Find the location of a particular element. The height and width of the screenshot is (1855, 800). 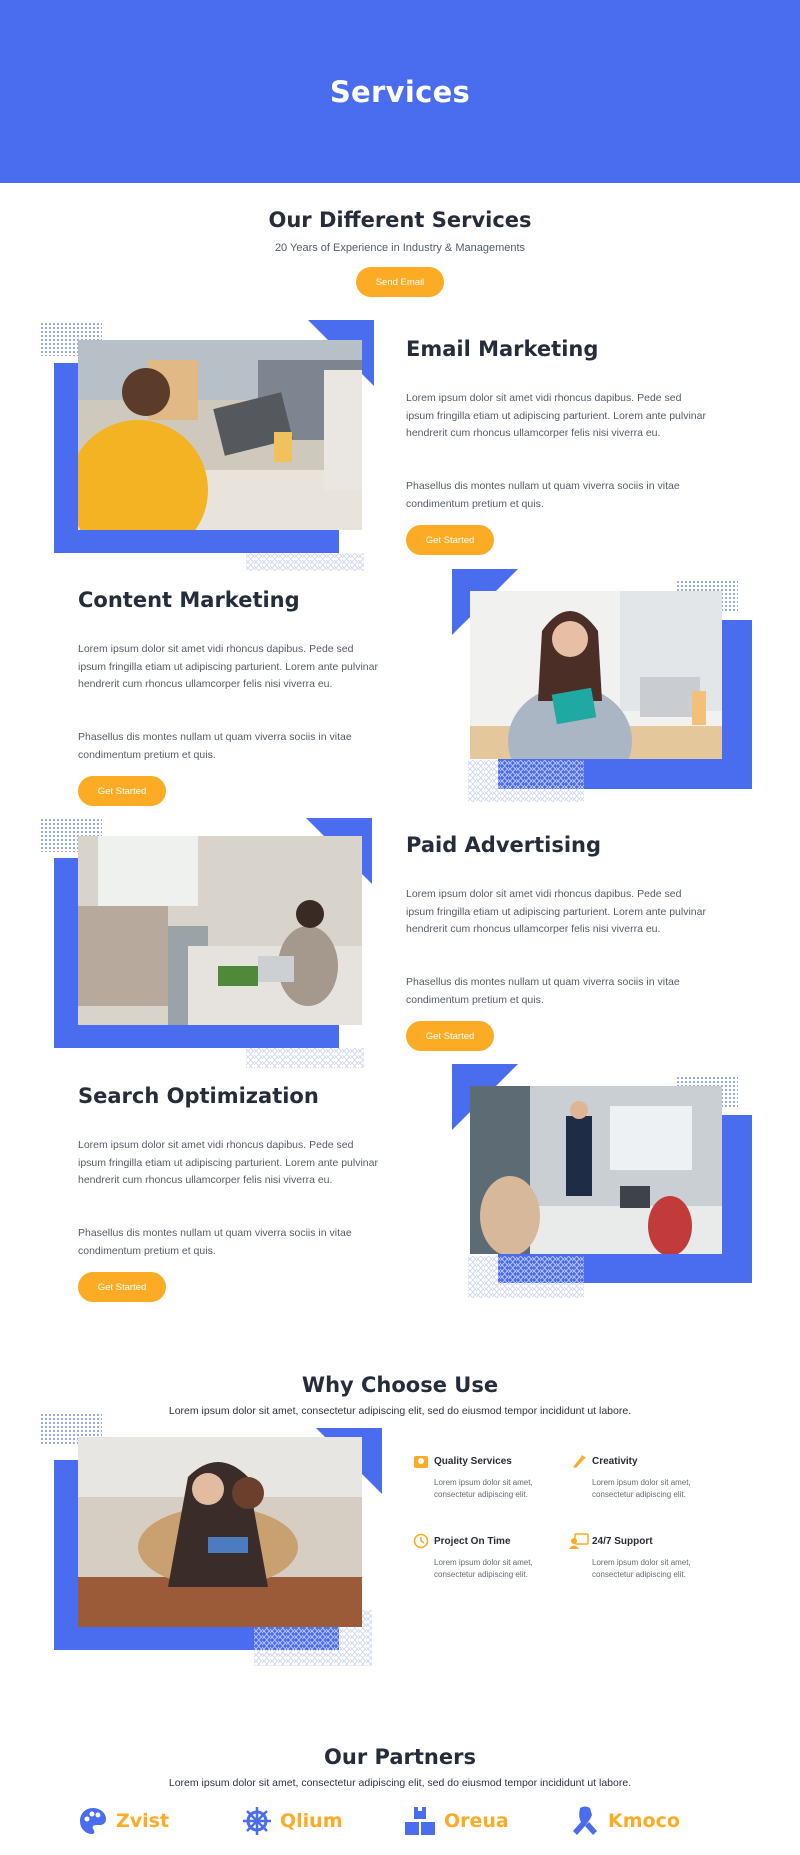

hero-banner: Services is located at coordinates (400, 91).